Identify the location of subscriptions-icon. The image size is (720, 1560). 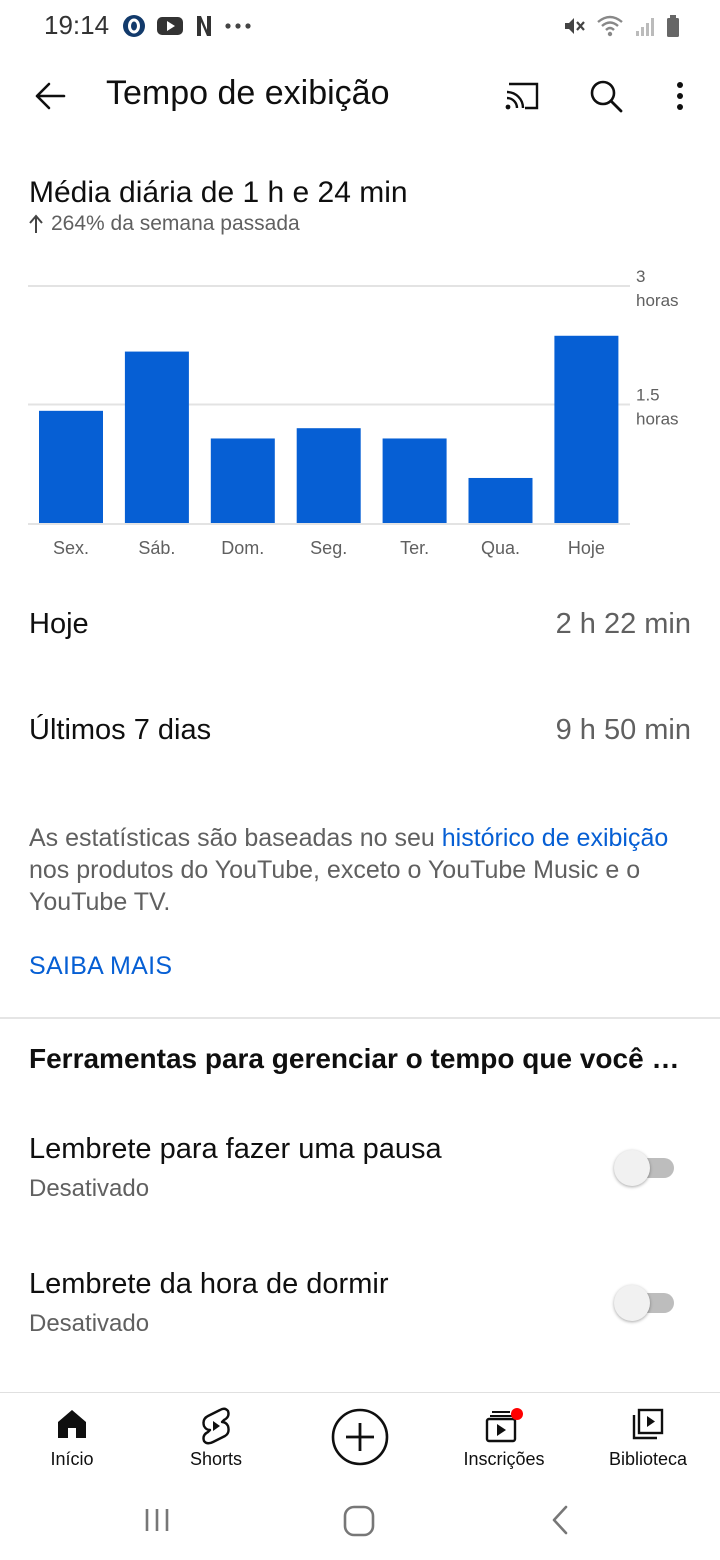
(504, 1425).